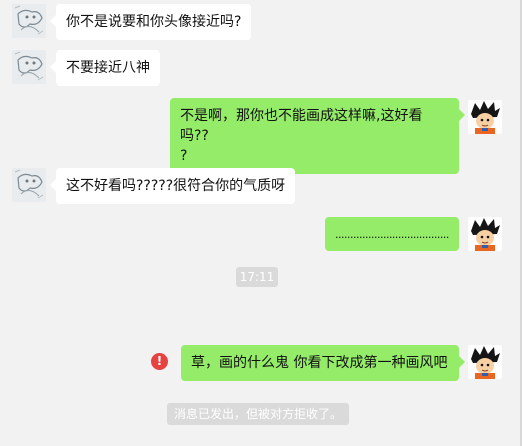 This screenshot has height=446, width=522. I want to click on system-notice: 消息已发出，但被对方拒收了。, so click(258, 414).